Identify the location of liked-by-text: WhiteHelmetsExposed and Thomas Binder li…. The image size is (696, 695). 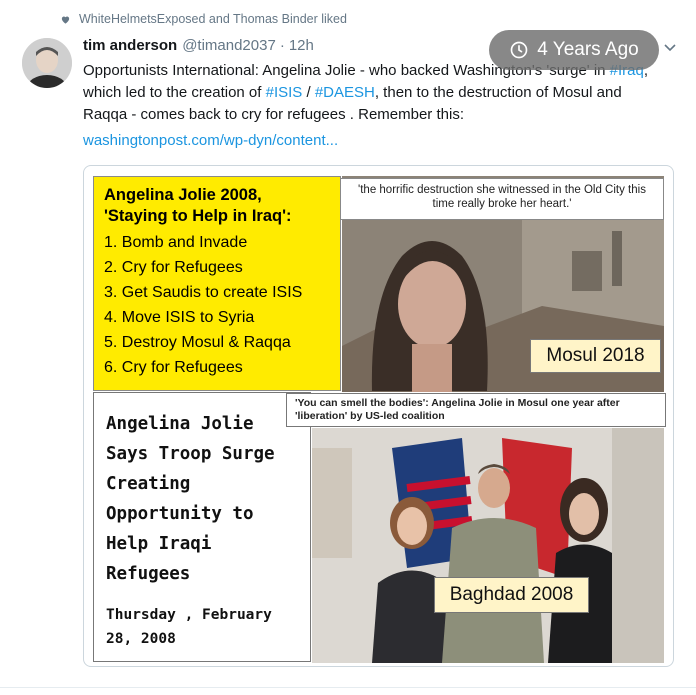
(213, 19).